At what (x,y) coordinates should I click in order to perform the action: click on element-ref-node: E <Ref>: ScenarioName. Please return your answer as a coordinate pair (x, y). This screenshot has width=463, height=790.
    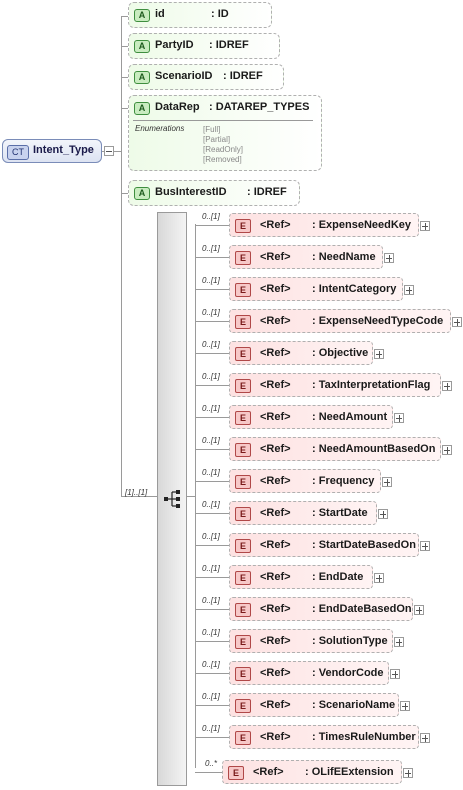
    Looking at the image, I should click on (314, 705).